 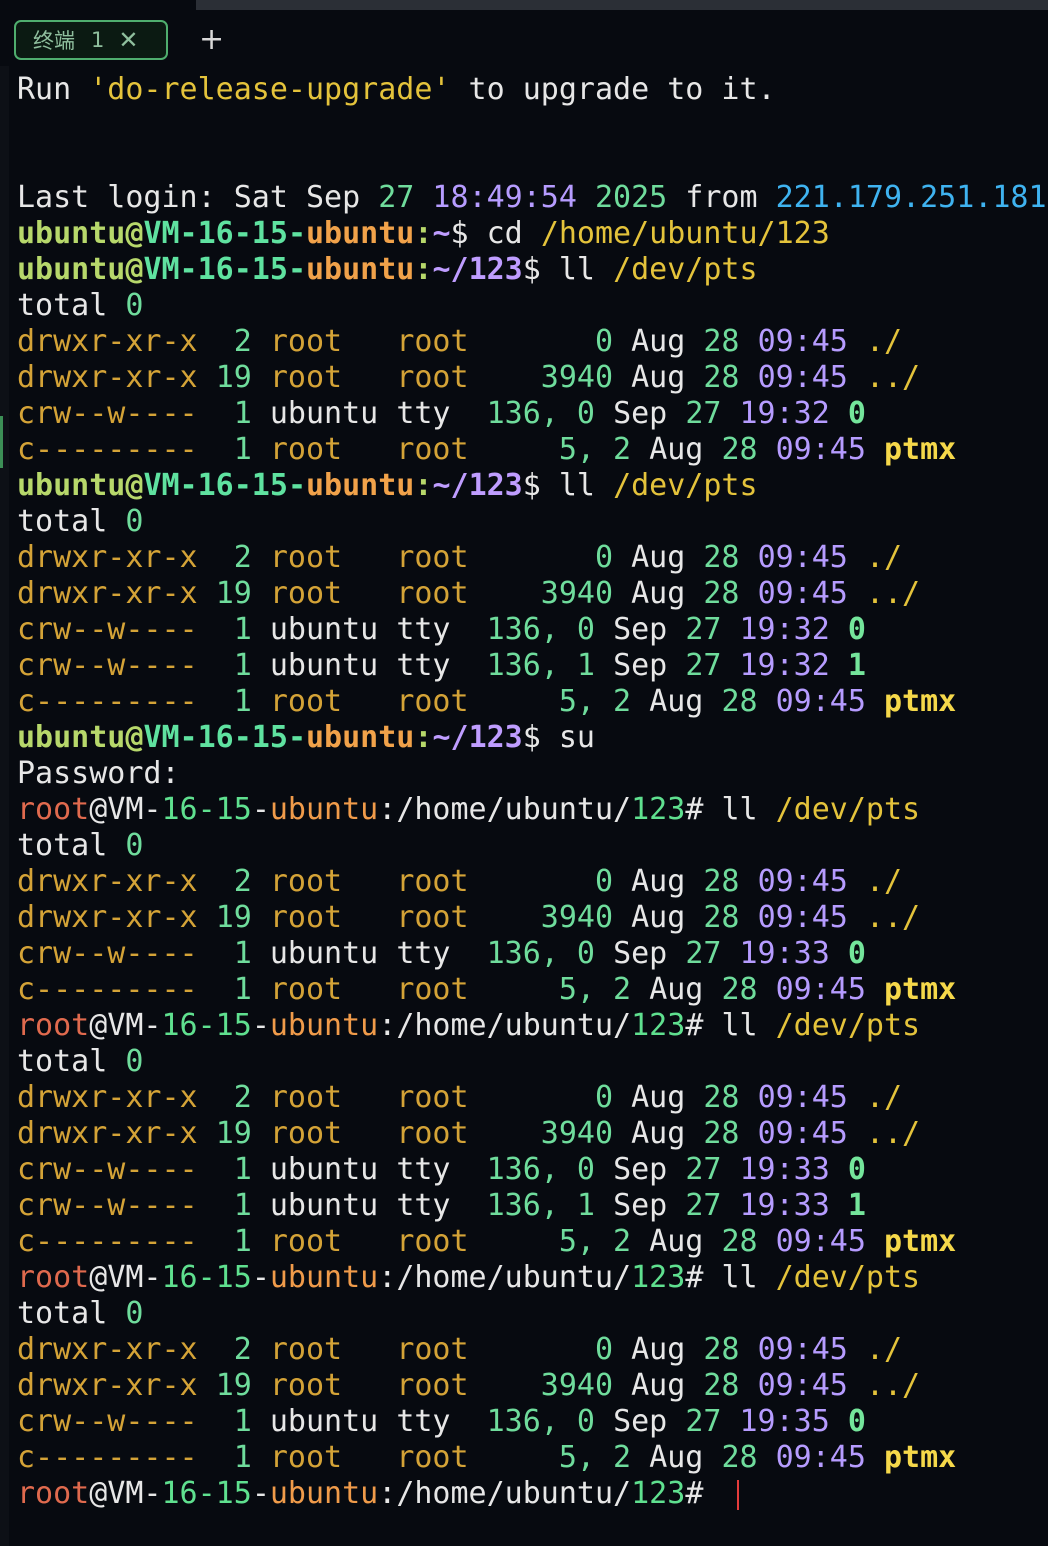 I want to click on tab-terminal-1: 终端 1 ✕, so click(x=91, y=40).